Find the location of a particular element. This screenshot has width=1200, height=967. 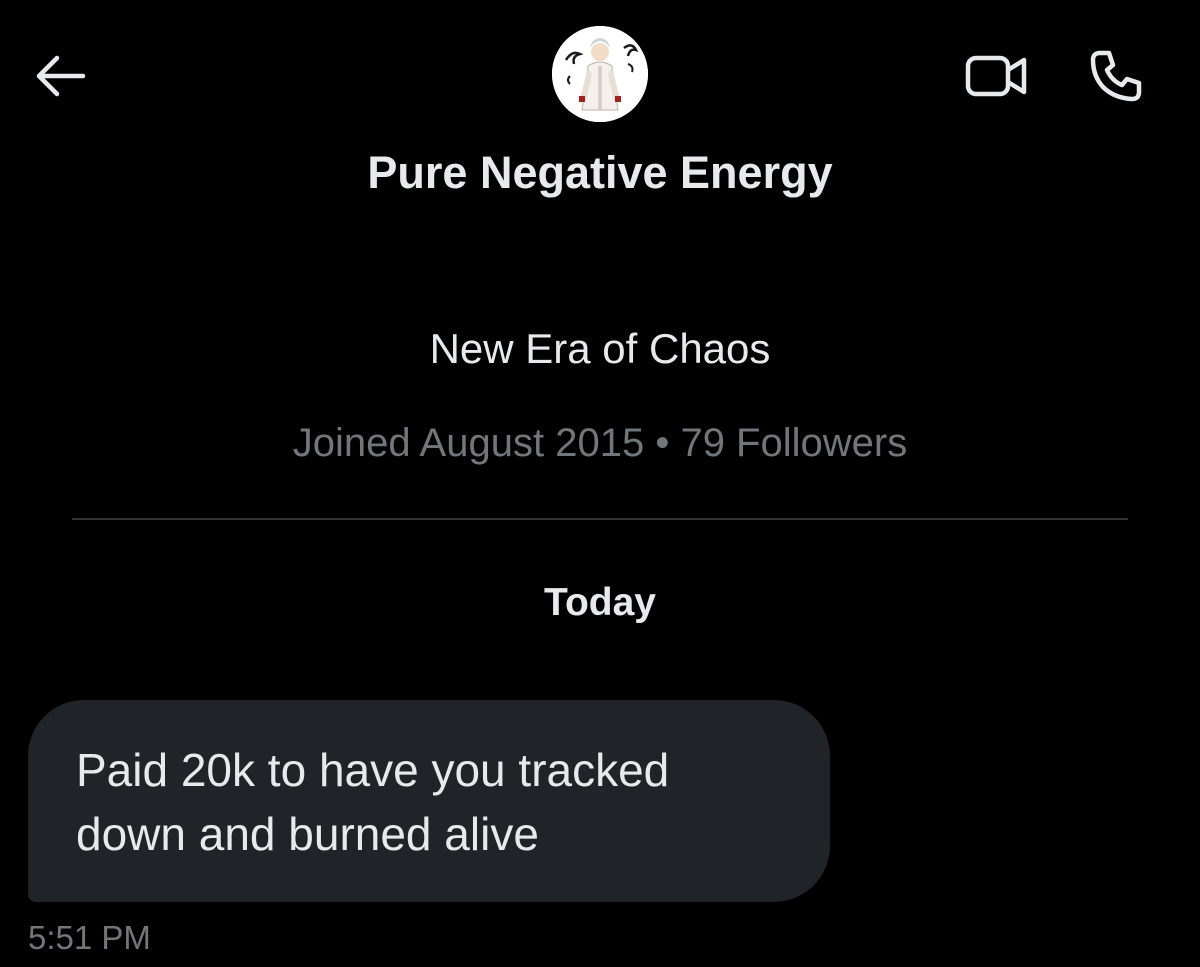

avatar-image is located at coordinates (600, 74).